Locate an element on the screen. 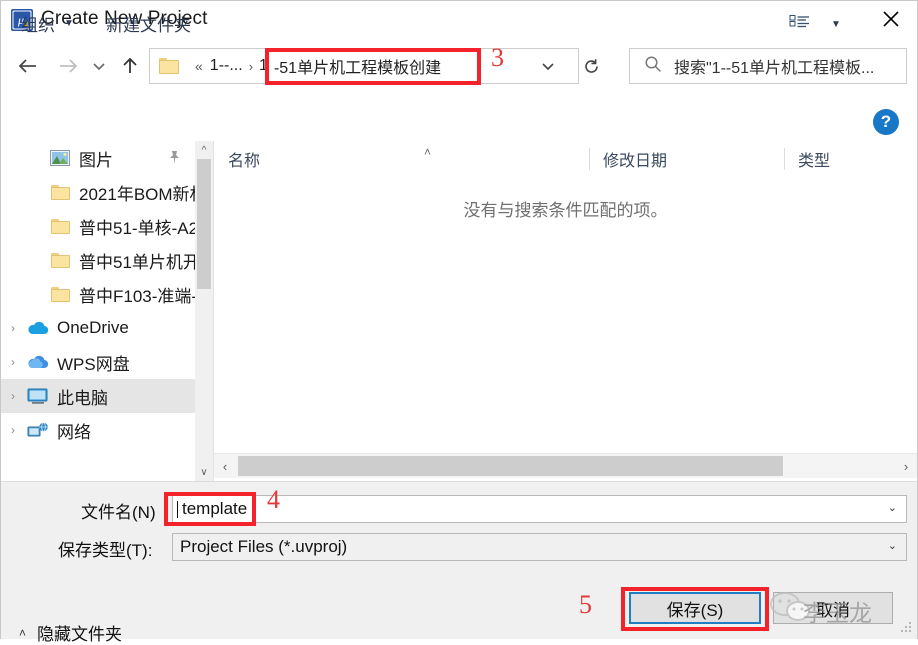 This screenshot has width=918, height=645. navigation-pane-scrollbar: ^ ∨ is located at coordinates (204, 311).